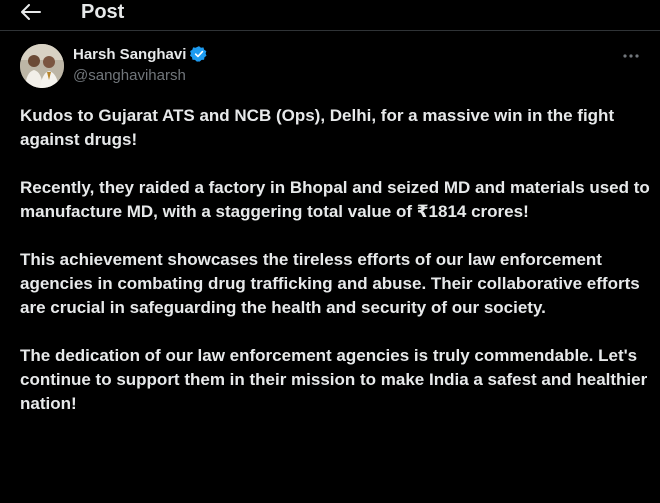  I want to click on back-button, so click(31, 12).